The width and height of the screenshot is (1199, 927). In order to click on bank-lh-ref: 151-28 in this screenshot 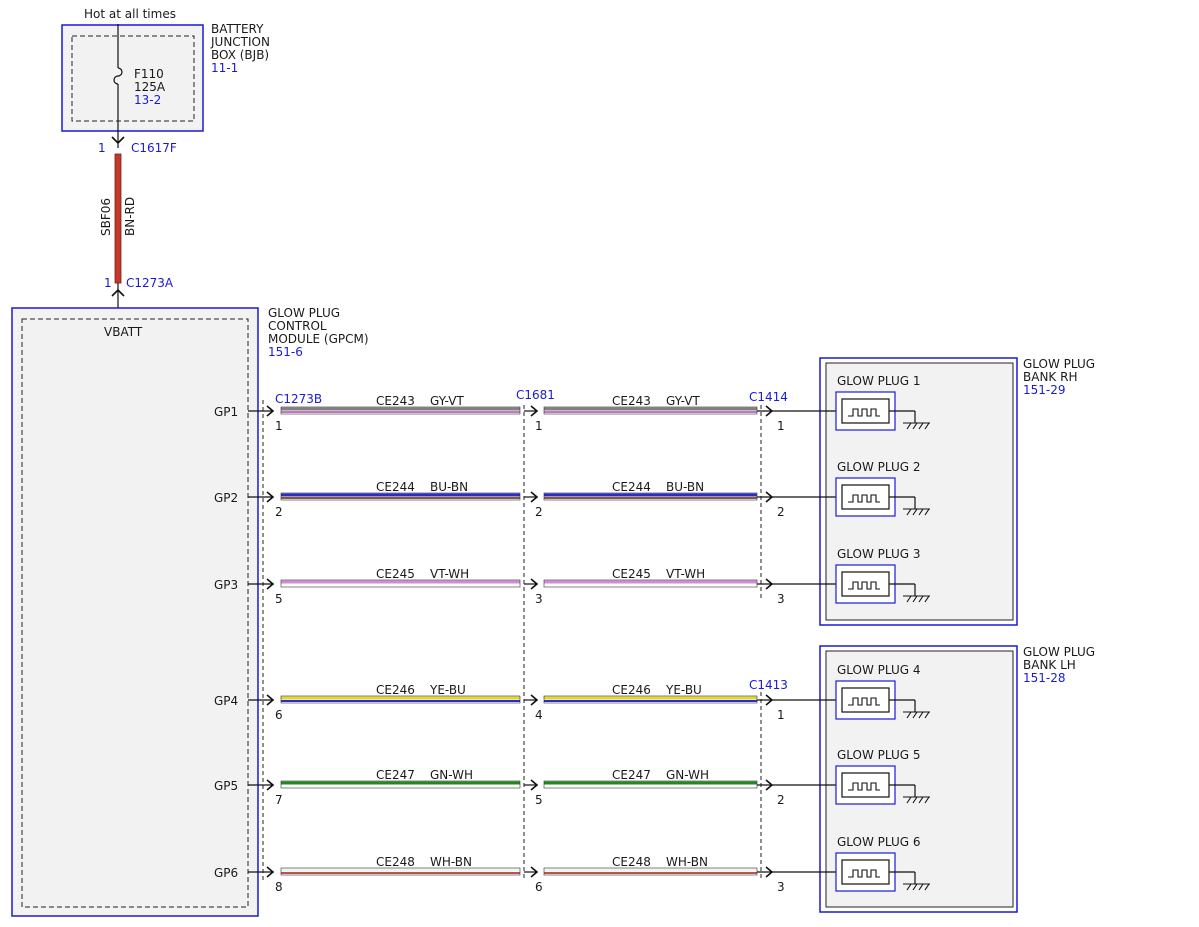, I will do `click(1044, 678)`.